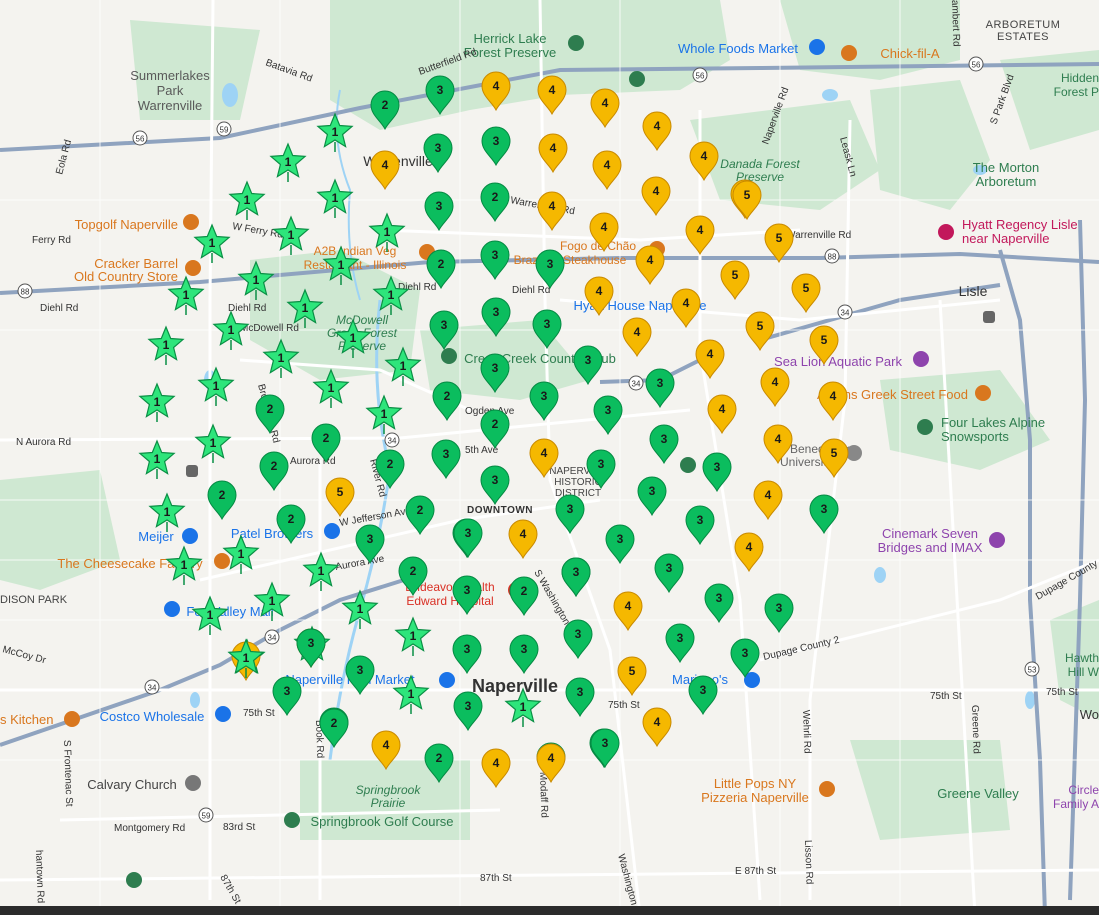  I want to click on church-icon, so click(193, 783).